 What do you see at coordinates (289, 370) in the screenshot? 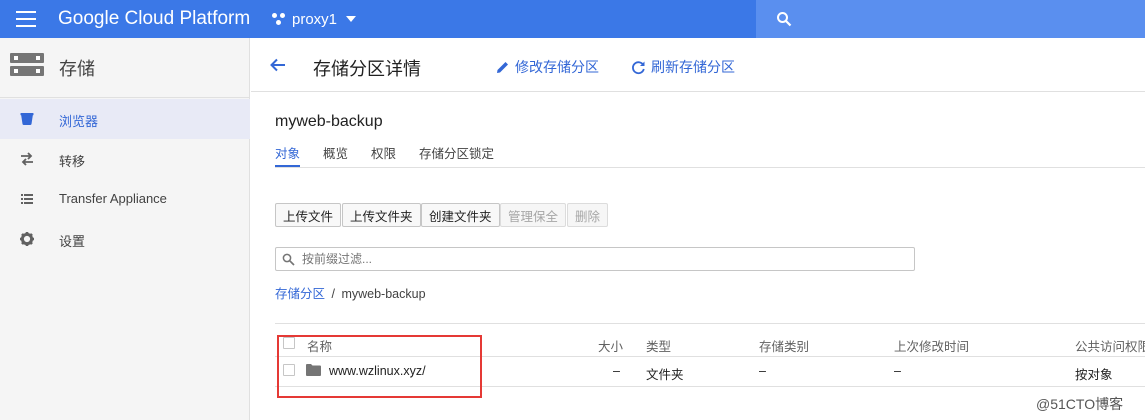
I see `row-checkbox` at bounding box center [289, 370].